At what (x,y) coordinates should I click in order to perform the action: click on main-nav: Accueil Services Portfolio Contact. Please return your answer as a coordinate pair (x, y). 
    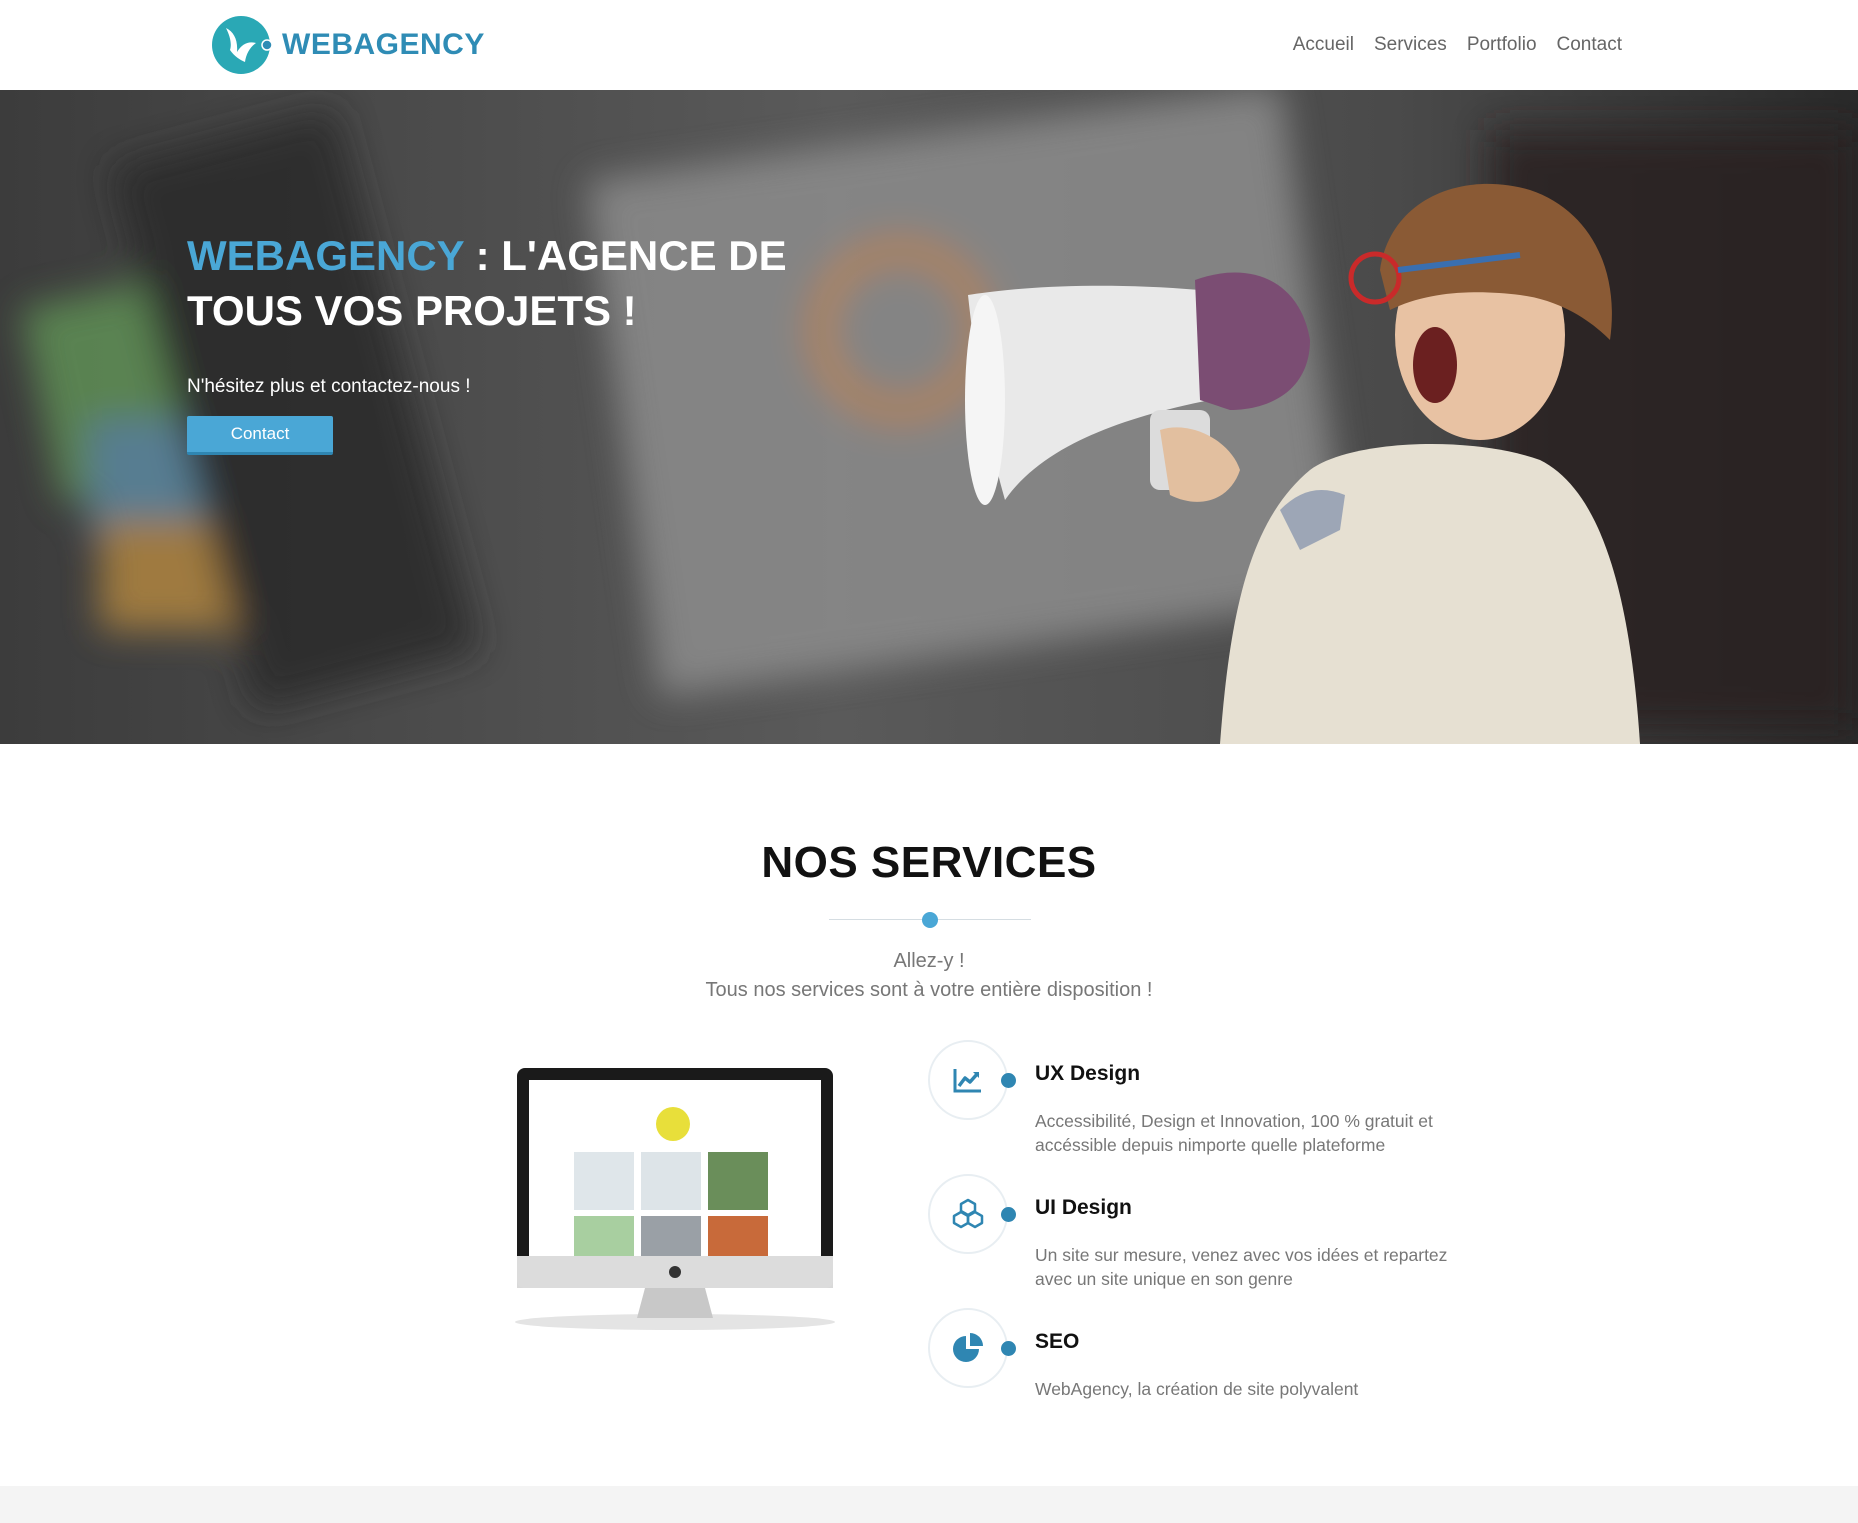
    Looking at the image, I should click on (1457, 45).